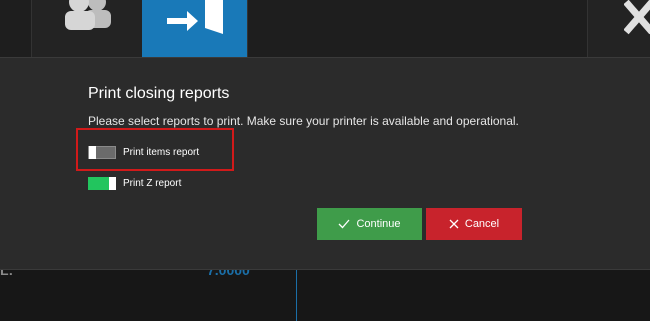 The image size is (650, 321). I want to click on users-icon, so click(88, 15).